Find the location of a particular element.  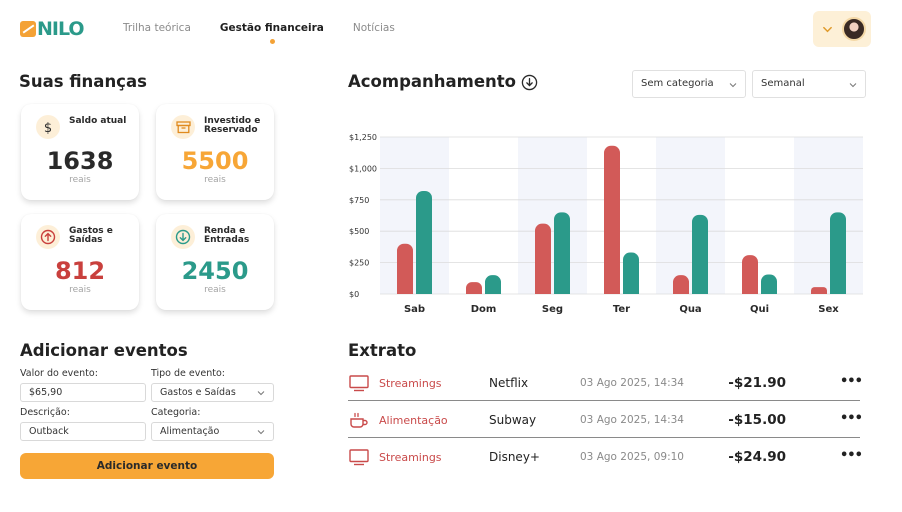

category-select: Alimentação is located at coordinates (212, 431).